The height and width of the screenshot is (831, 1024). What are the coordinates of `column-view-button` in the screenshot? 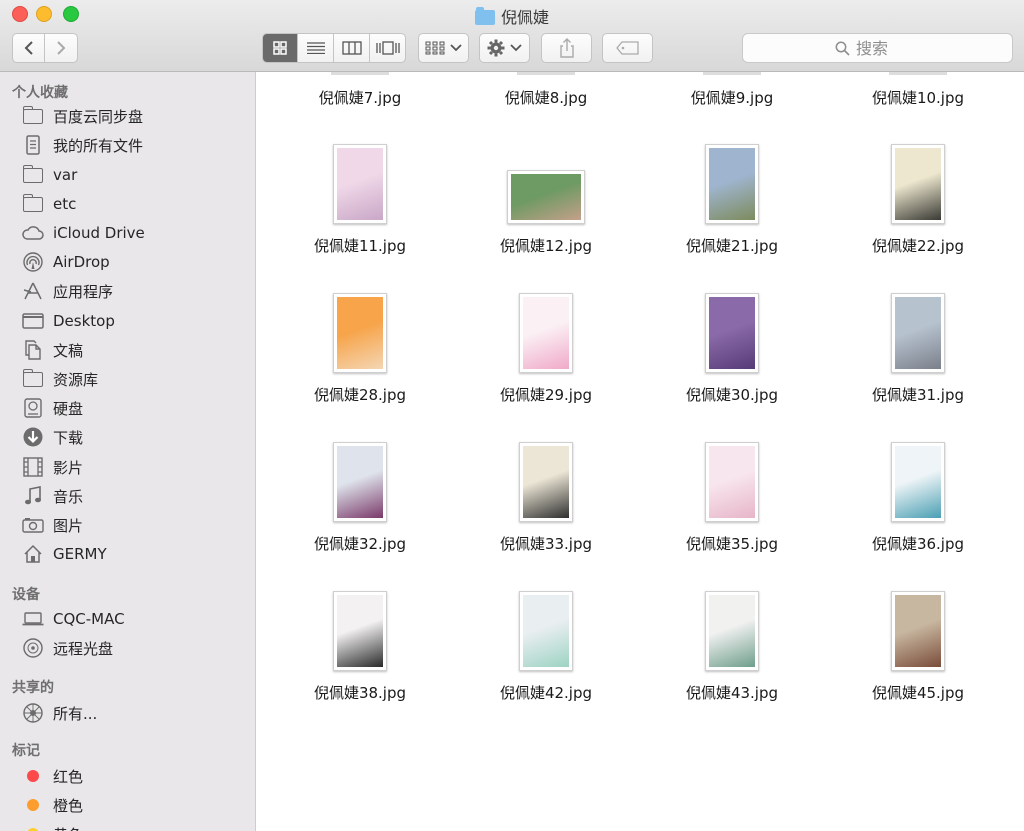 It's located at (352, 48).